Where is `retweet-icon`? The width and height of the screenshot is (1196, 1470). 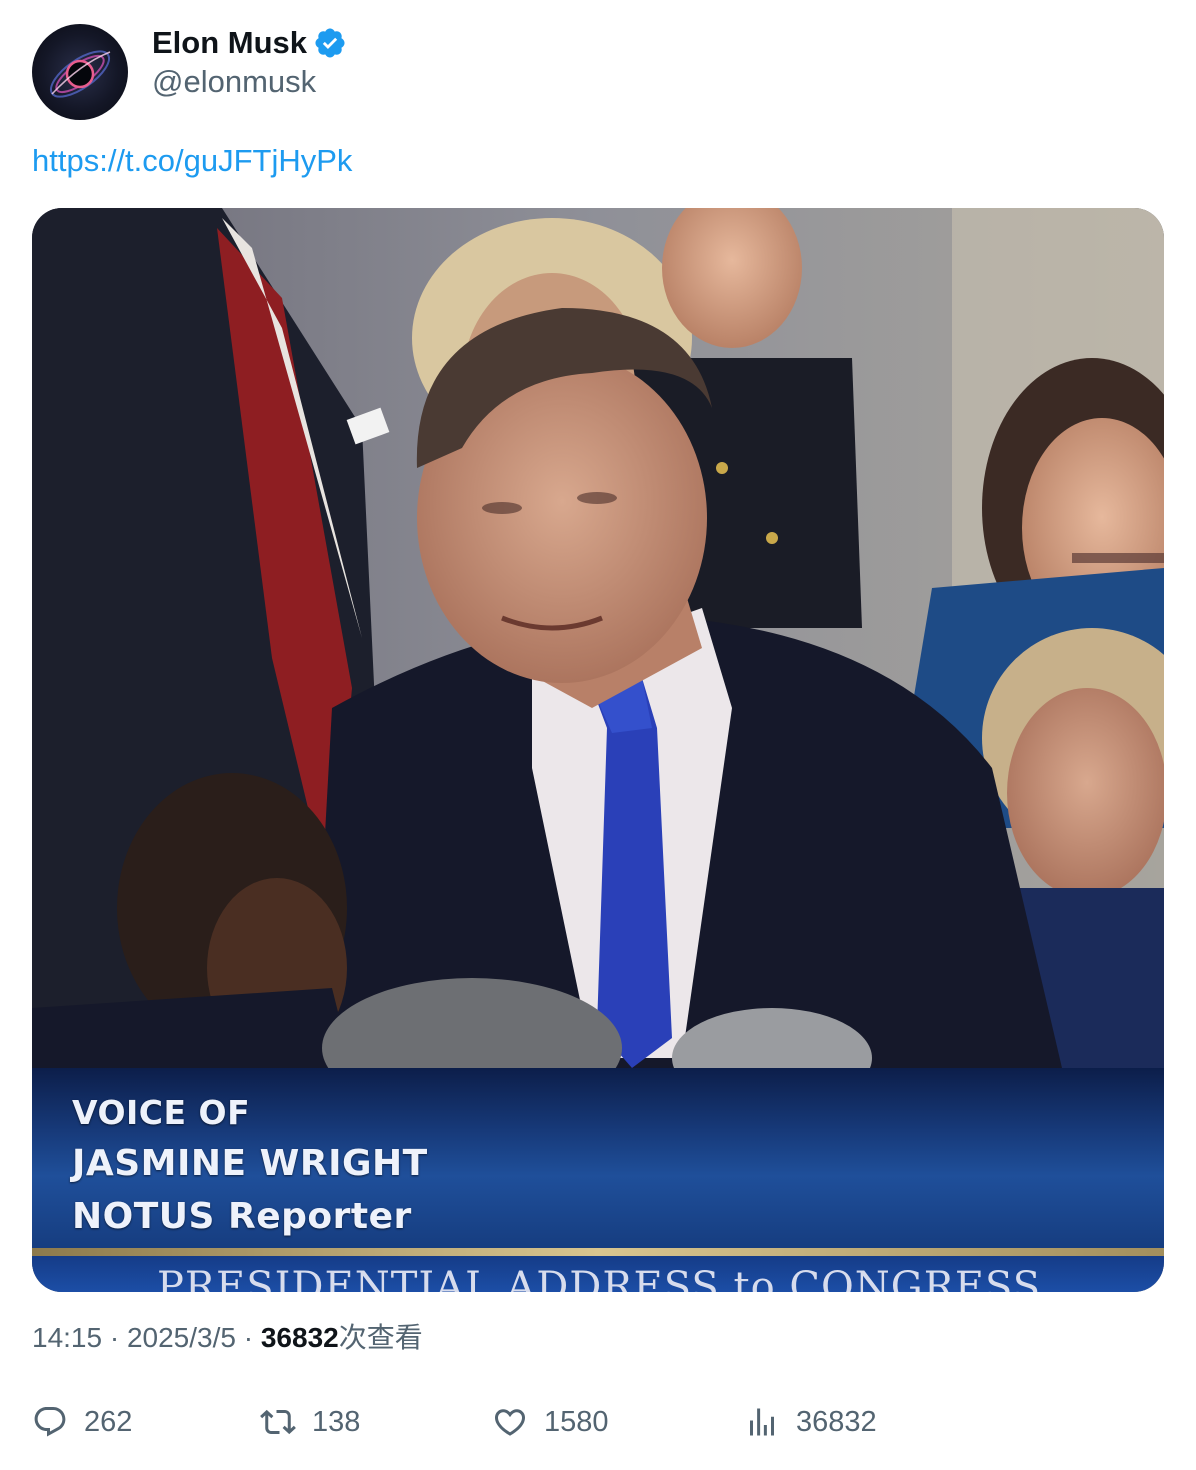 retweet-icon is located at coordinates (278, 1422).